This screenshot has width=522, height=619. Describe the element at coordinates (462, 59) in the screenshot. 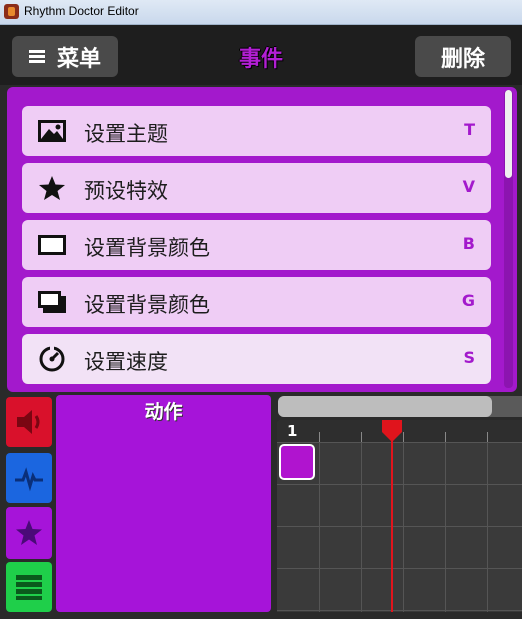

I see `delete-button-label: 删除` at that location.